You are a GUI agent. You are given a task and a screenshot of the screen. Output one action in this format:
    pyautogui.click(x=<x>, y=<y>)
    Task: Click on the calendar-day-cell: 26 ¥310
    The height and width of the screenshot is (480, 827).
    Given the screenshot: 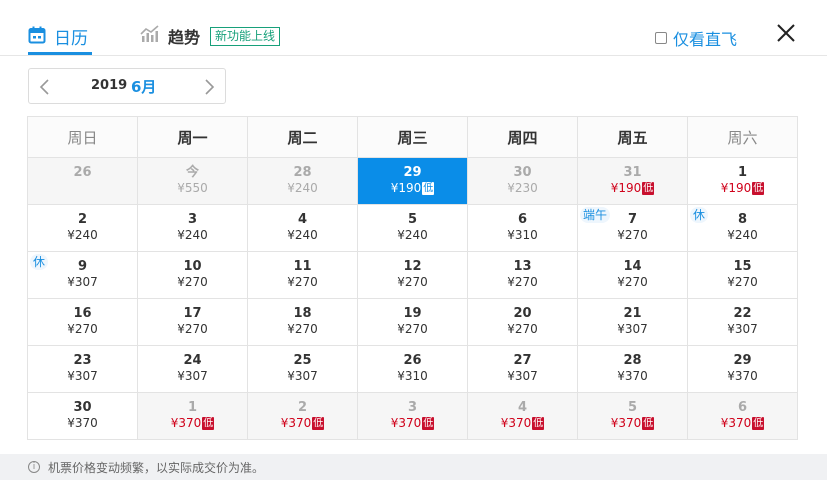 What is the action you would take?
    pyautogui.click(x=413, y=369)
    